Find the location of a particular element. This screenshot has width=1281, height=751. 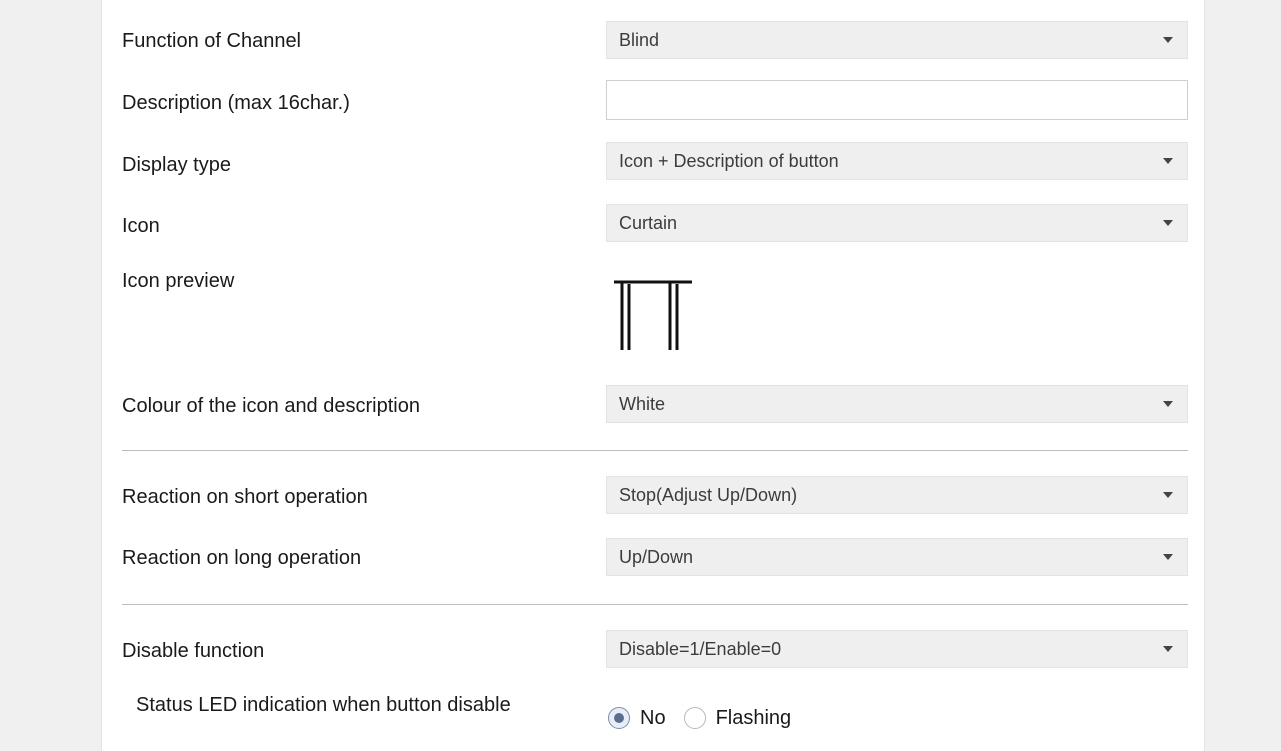

display-type-label: Display type is located at coordinates (176, 165).